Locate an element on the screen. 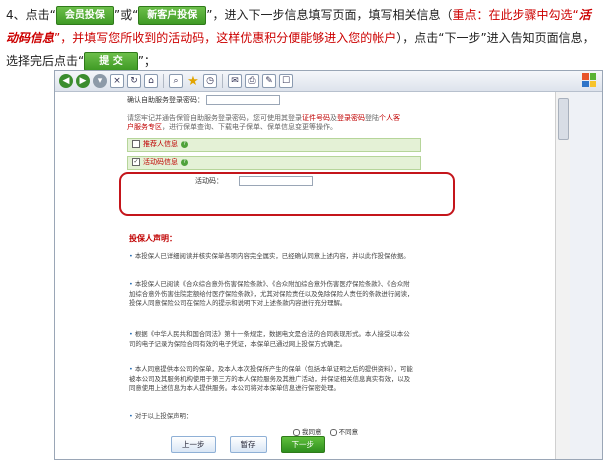  intro-text-2: ”或“ is located at coordinates (126, 15).